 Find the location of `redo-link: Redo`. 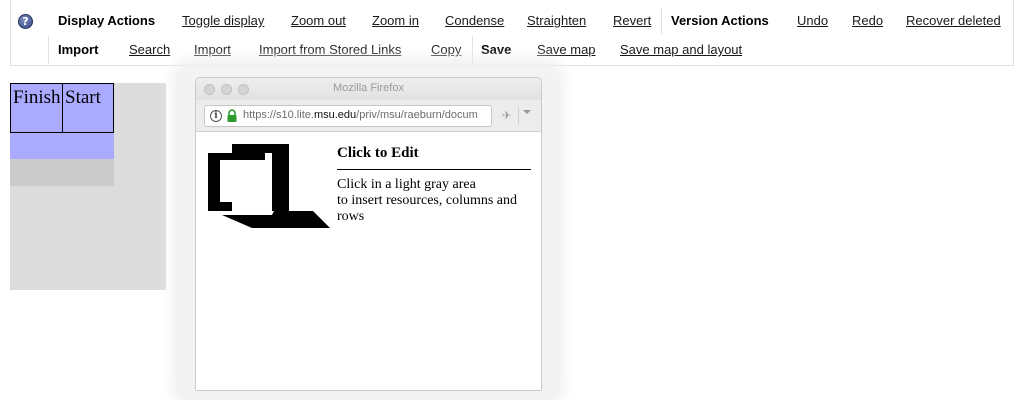

redo-link: Redo is located at coordinates (867, 21).